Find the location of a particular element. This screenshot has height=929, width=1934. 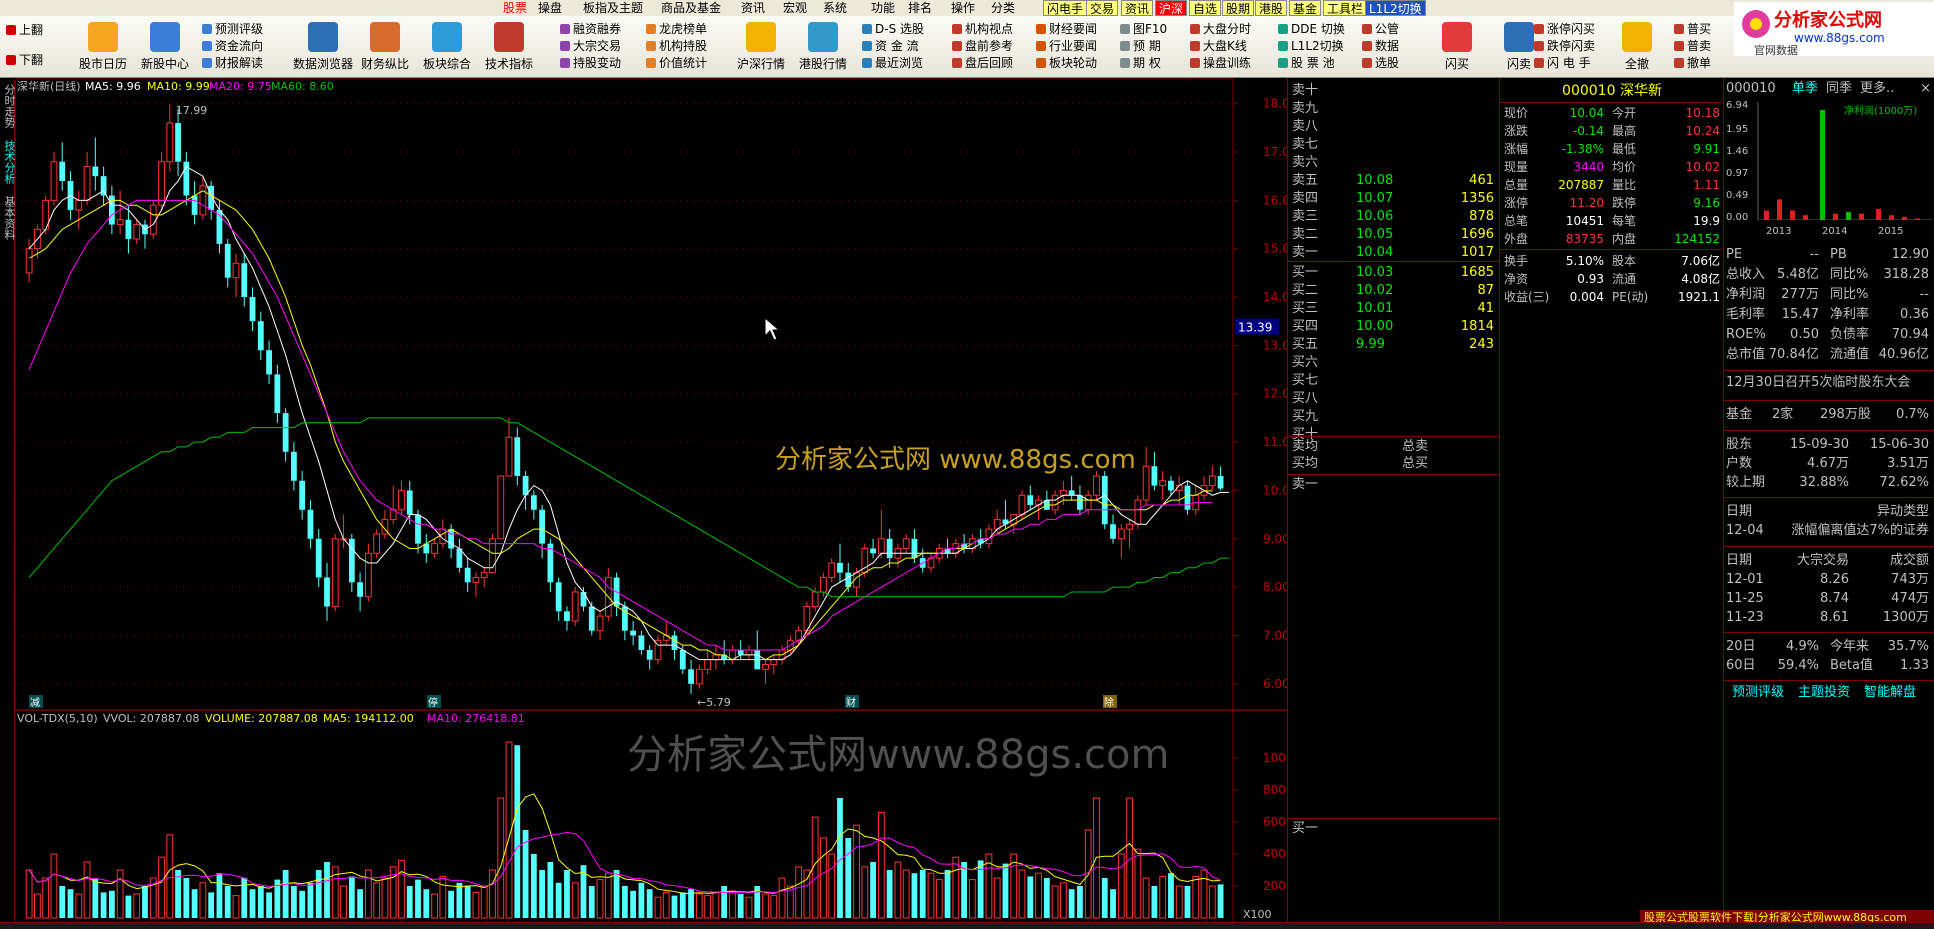

tb-col2-2: 持股变动 is located at coordinates (590, 63).